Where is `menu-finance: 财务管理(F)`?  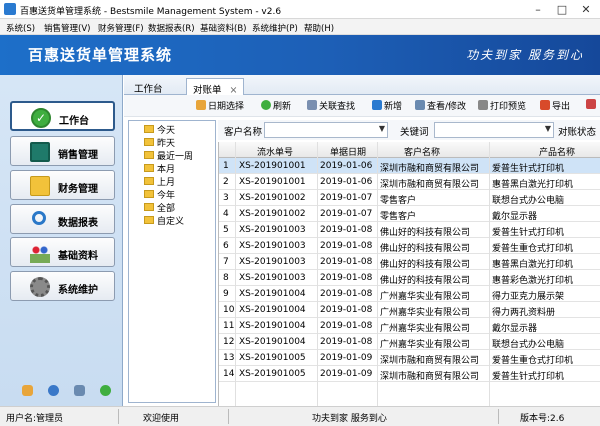 menu-finance: 财务管理(F) is located at coordinates (121, 28).